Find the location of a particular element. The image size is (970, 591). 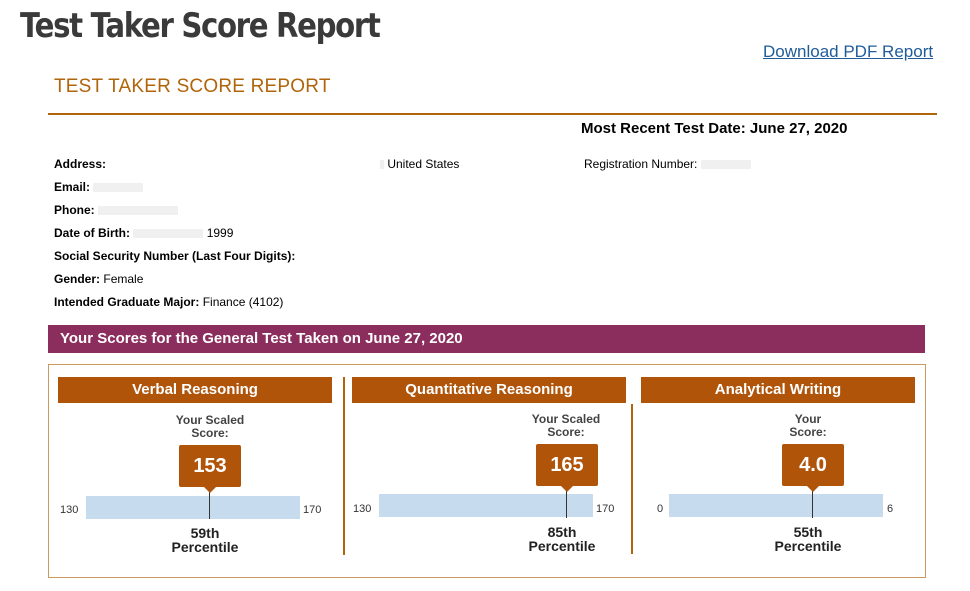

major-row: Intended Graduate Major: Finance (4102) is located at coordinates (168, 302).